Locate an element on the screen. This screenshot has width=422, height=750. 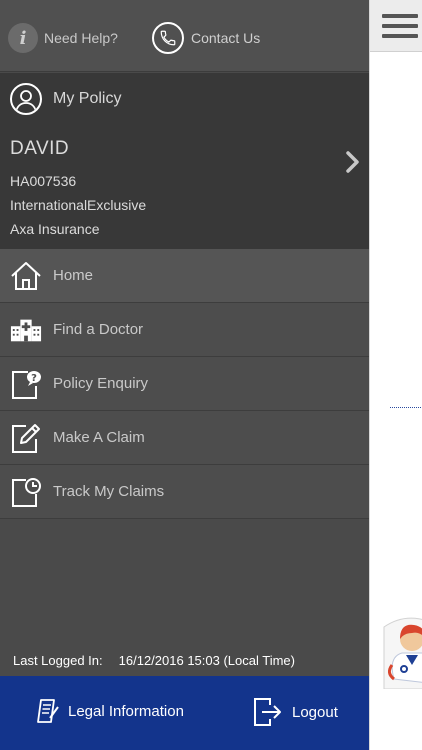
my-policy-title: My Policy is located at coordinates (87, 98).